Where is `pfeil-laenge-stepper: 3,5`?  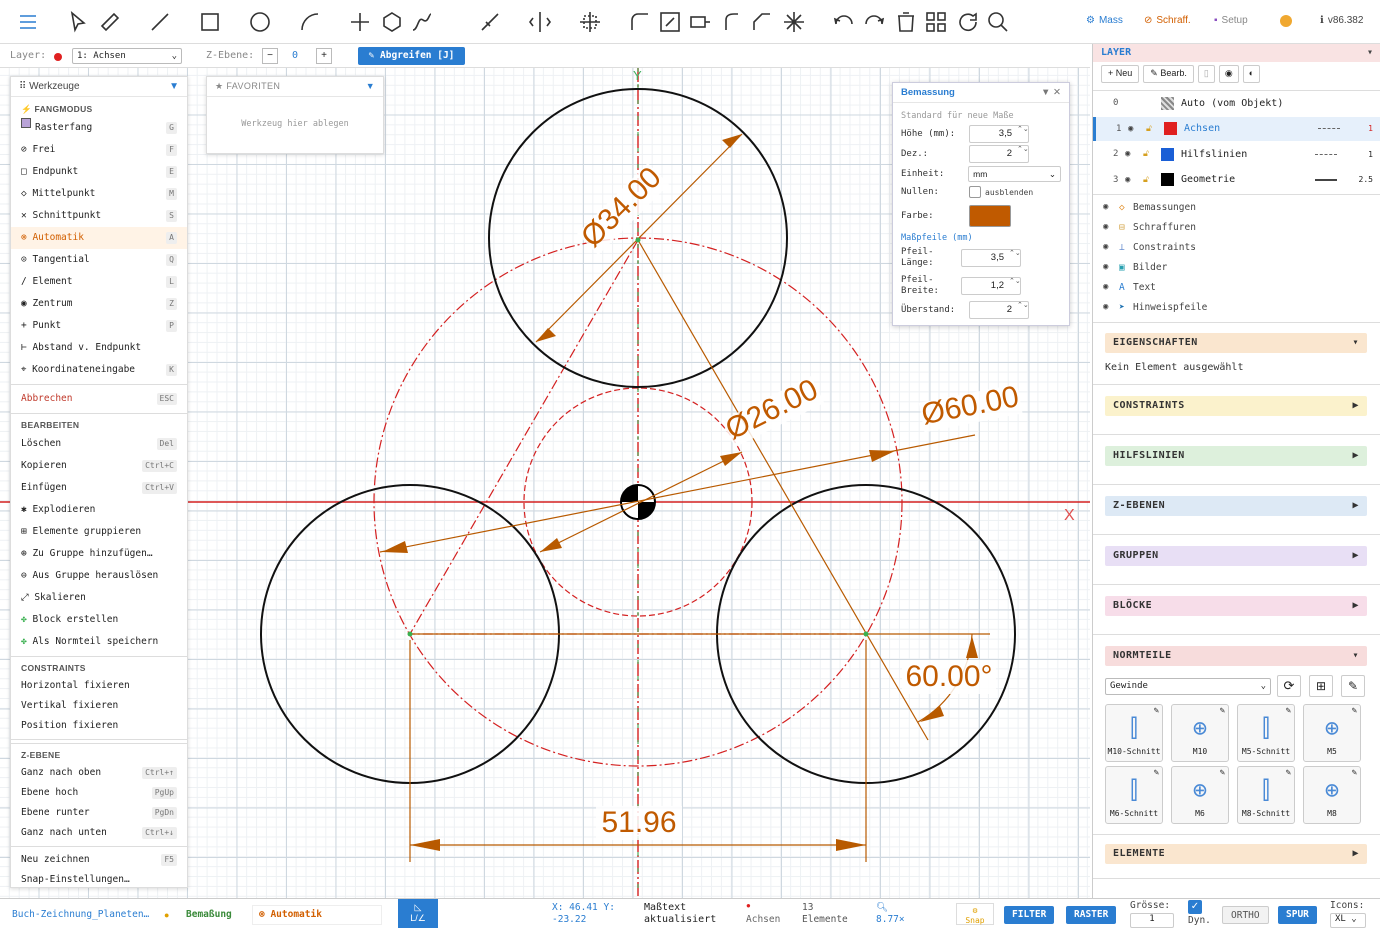
pfeil-laenge-stepper: 3,5 is located at coordinates (991, 258).